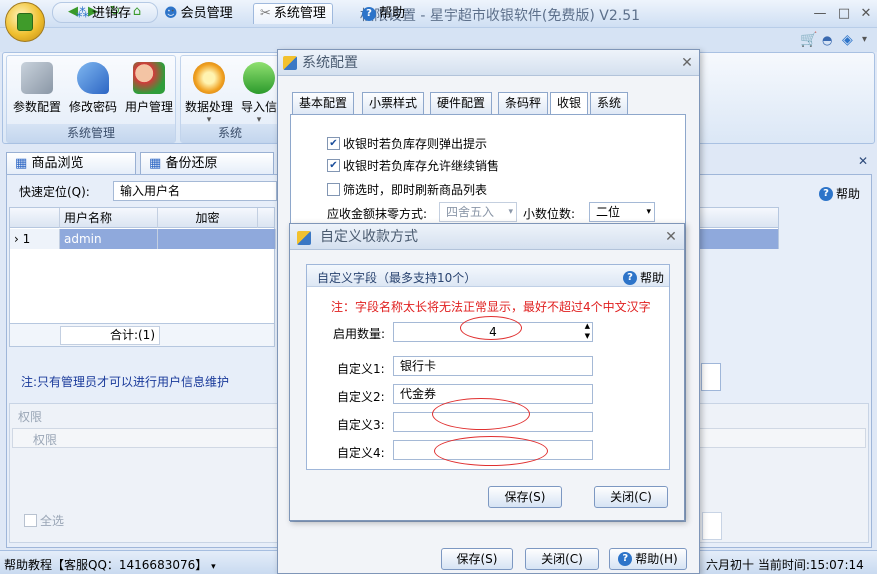  Describe the element at coordinates (844, 14) in the screenshot. I see `maximize-icon: □` at that location.